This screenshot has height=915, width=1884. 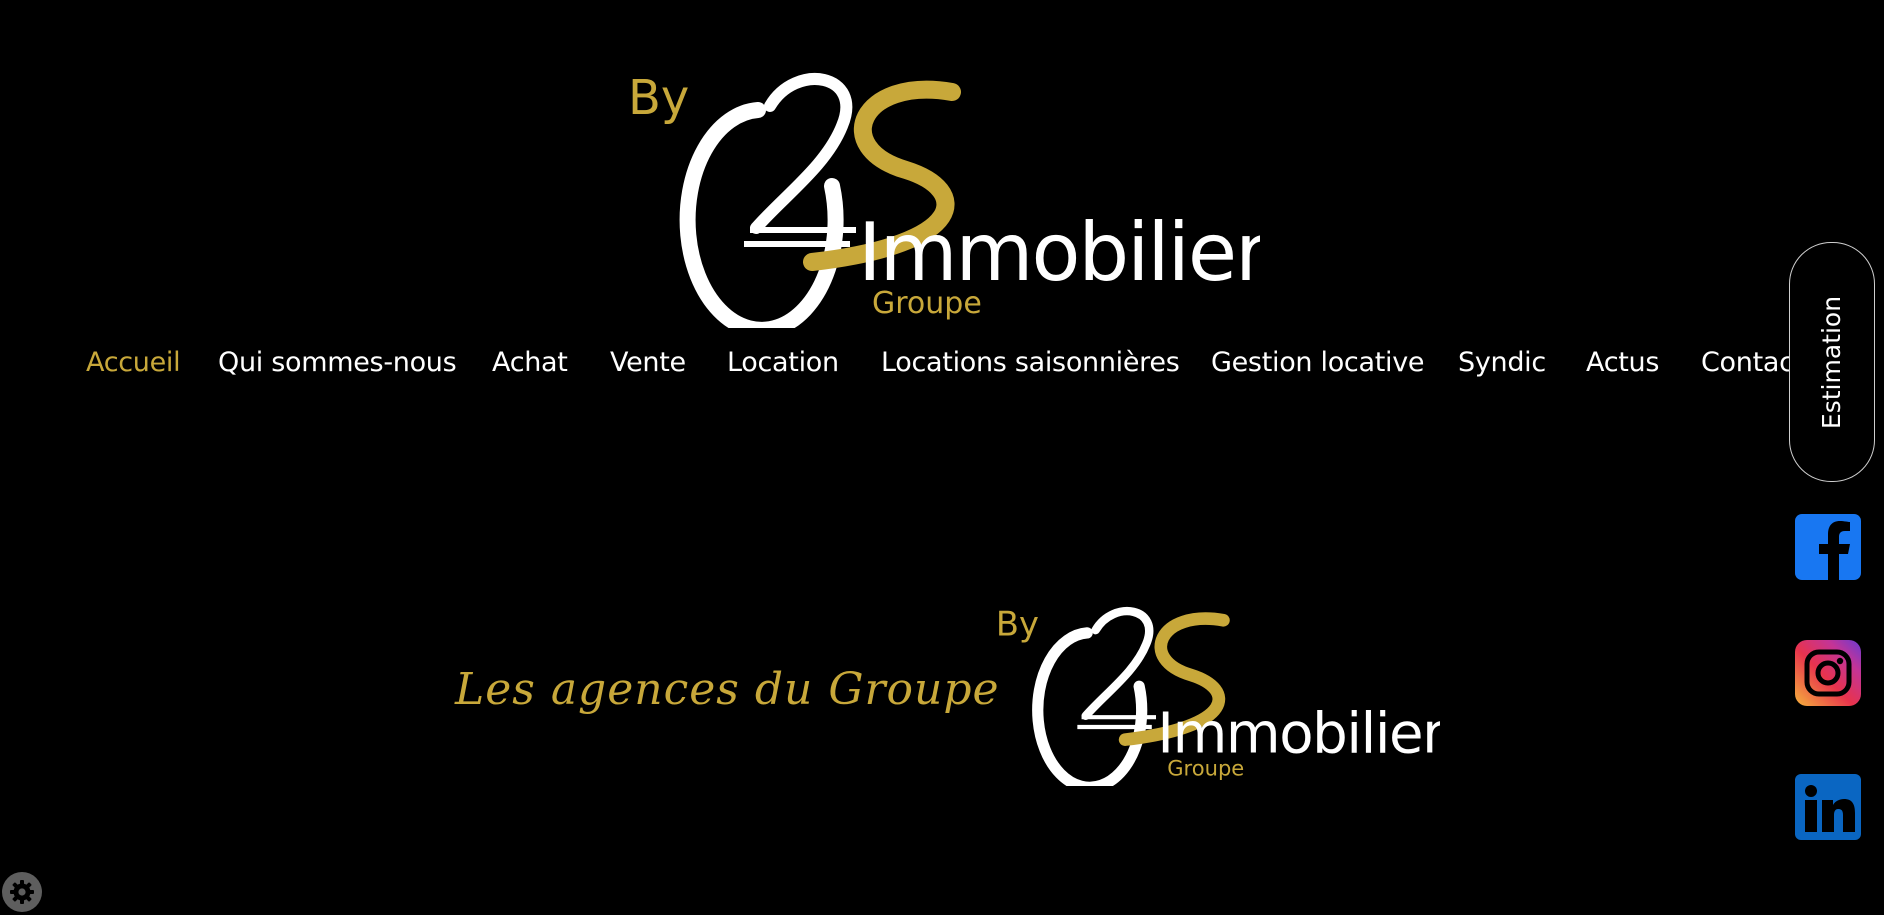 I want to click on instagram-icon, so click(x=1828, y=673).